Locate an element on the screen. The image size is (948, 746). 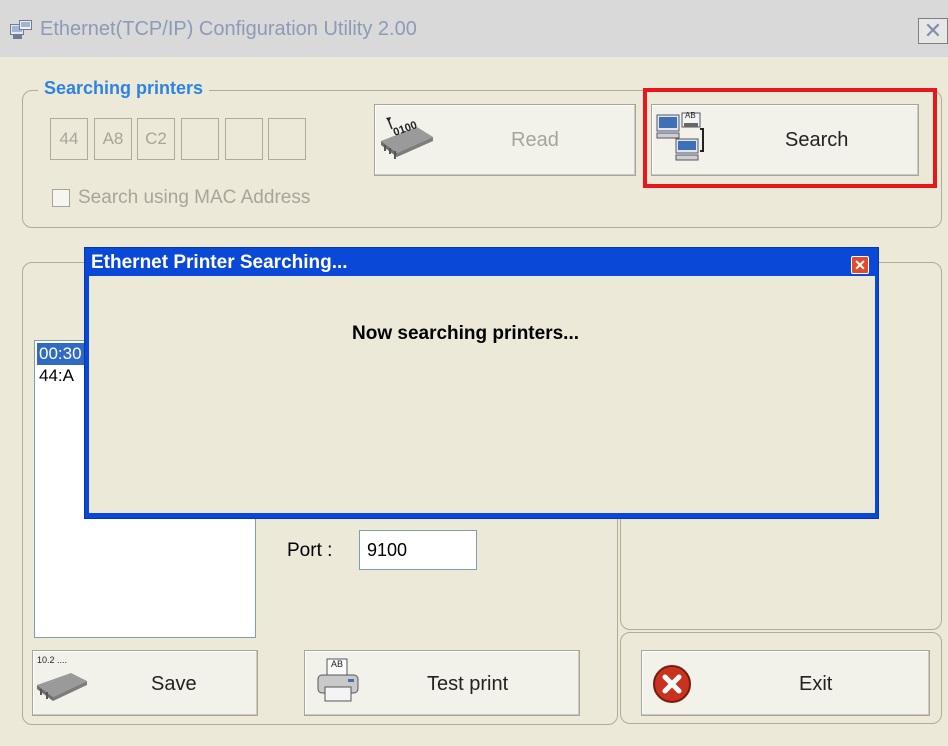
save-button-label: Save is located at coordinates (174, 684).